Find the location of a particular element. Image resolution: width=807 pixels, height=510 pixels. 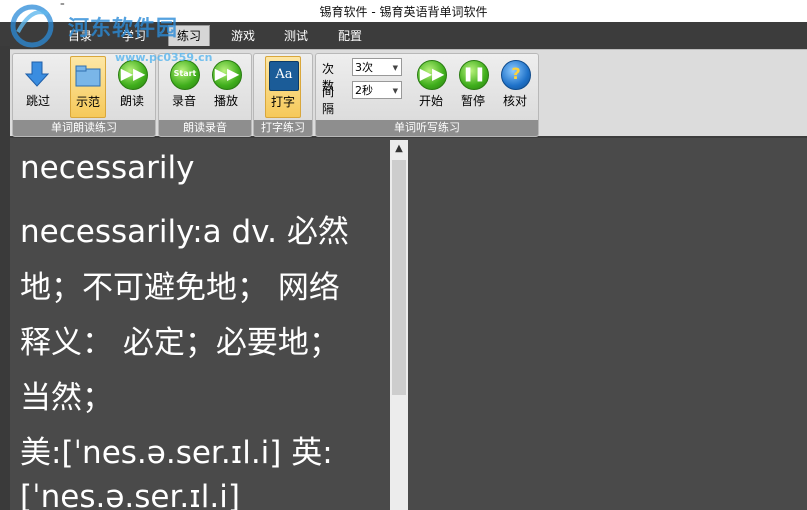

definition-line: 释义： 必定；必要地； is located at coordinates (180, 343).